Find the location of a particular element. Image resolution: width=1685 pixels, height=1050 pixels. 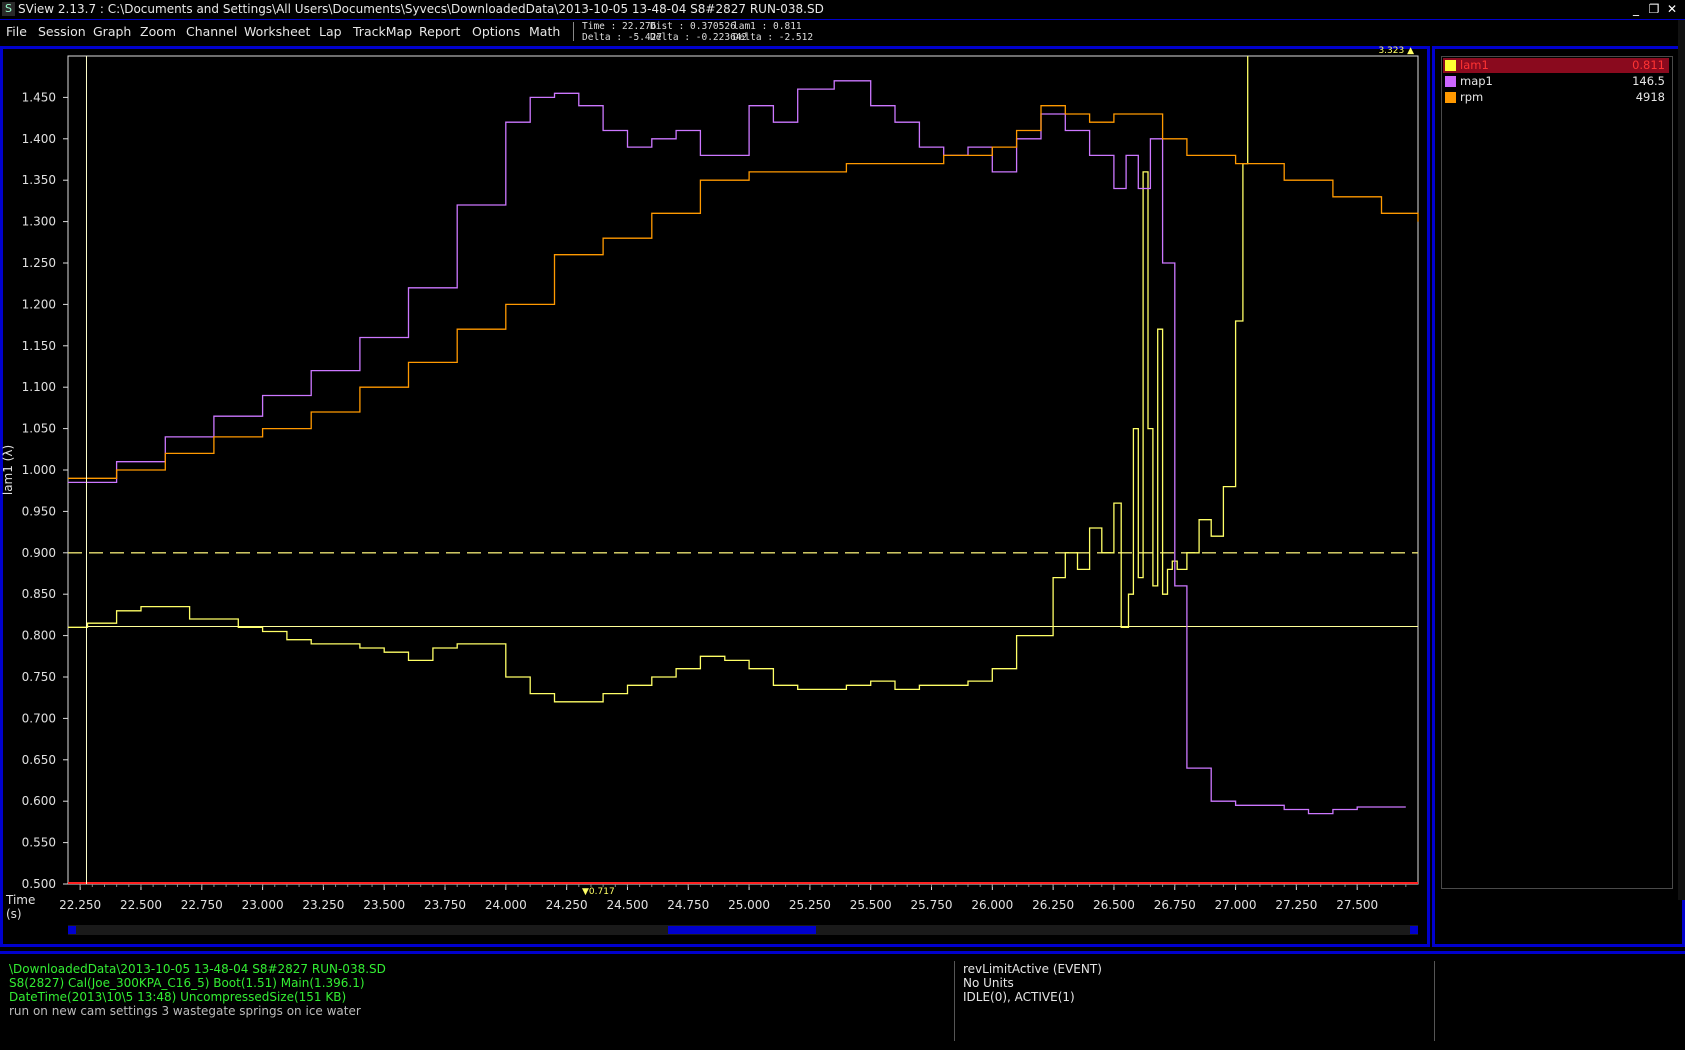

y-tick-label: 0.850 is located at coordinates (39, 594).